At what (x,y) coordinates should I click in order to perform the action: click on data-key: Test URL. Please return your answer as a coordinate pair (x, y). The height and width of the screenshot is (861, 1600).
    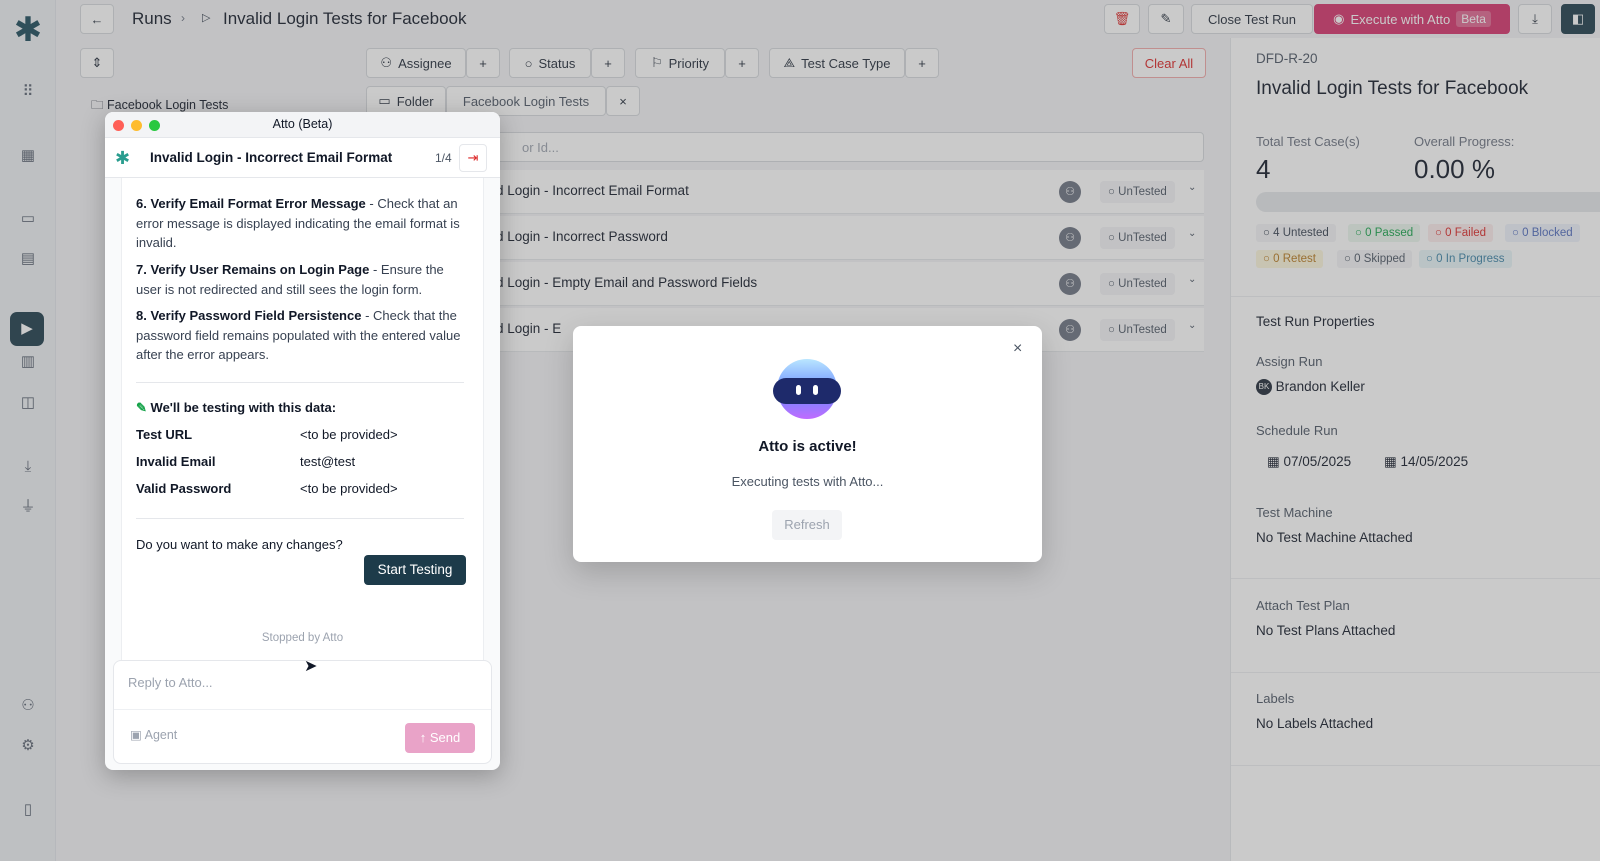
    Looking at the image, I should click on (164, 434).